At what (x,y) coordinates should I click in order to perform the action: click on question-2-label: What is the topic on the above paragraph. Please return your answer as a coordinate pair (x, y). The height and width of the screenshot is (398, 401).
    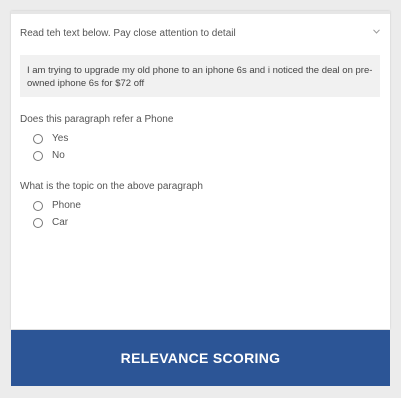
    Looking at the image, I should click on (111, 186).